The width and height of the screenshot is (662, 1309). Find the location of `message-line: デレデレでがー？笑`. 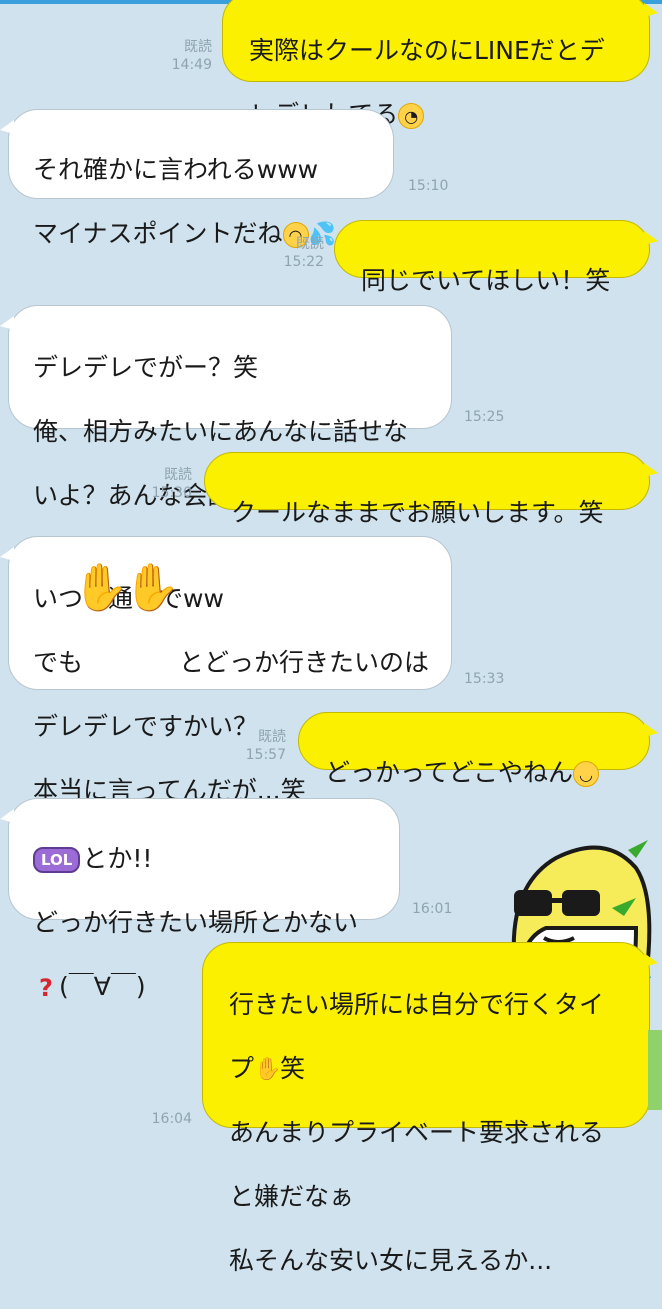

message-line: デレデレでがー？笑 is located at coordinates (146, 367).